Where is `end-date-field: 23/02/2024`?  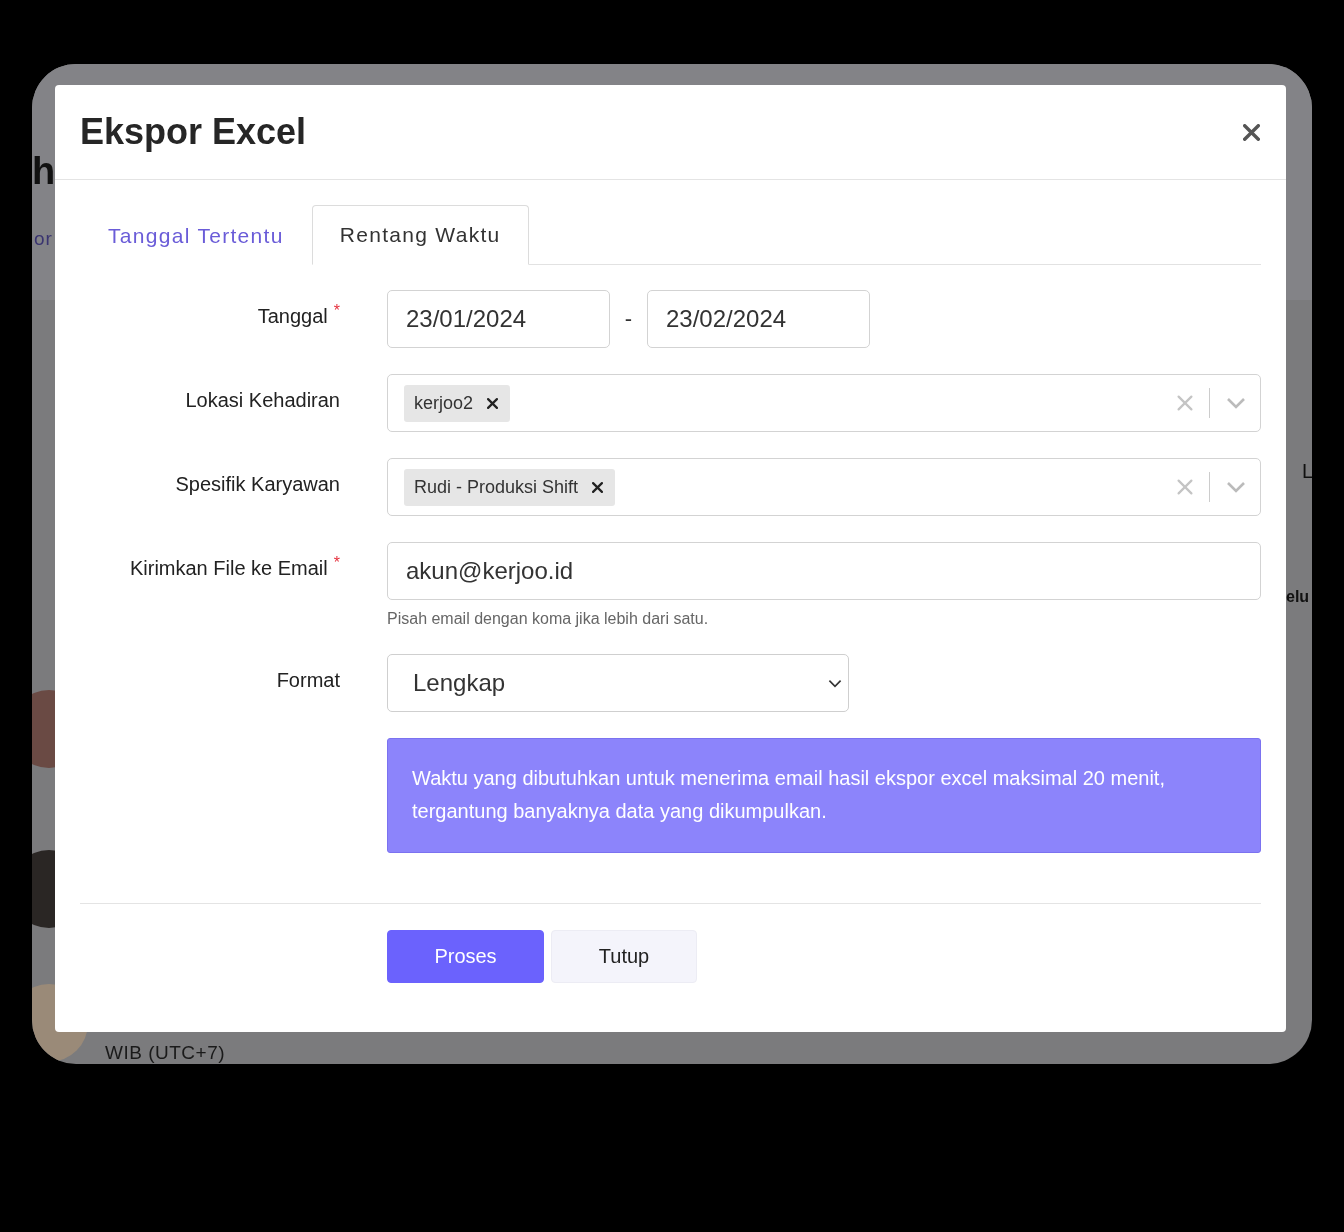
end-date-field: 23/02/2024 is located at coordinates (758, 319).